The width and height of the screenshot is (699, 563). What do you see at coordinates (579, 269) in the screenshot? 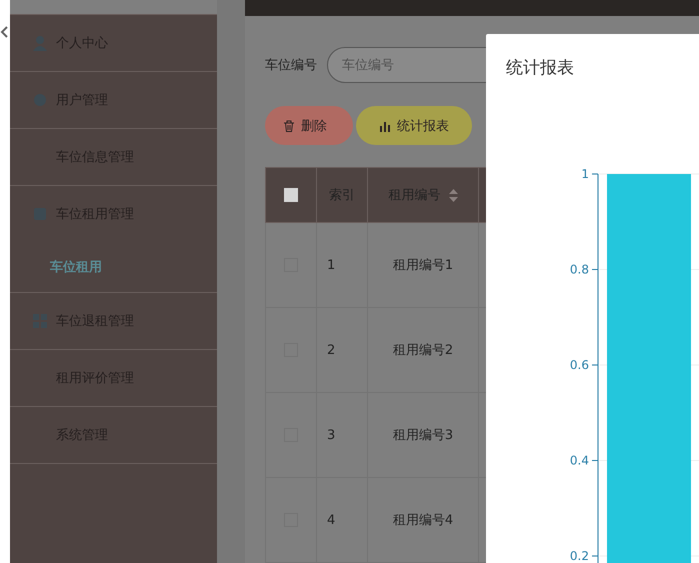
I see `axis-tick-label: 0.8` at bounding box center [579, 269].